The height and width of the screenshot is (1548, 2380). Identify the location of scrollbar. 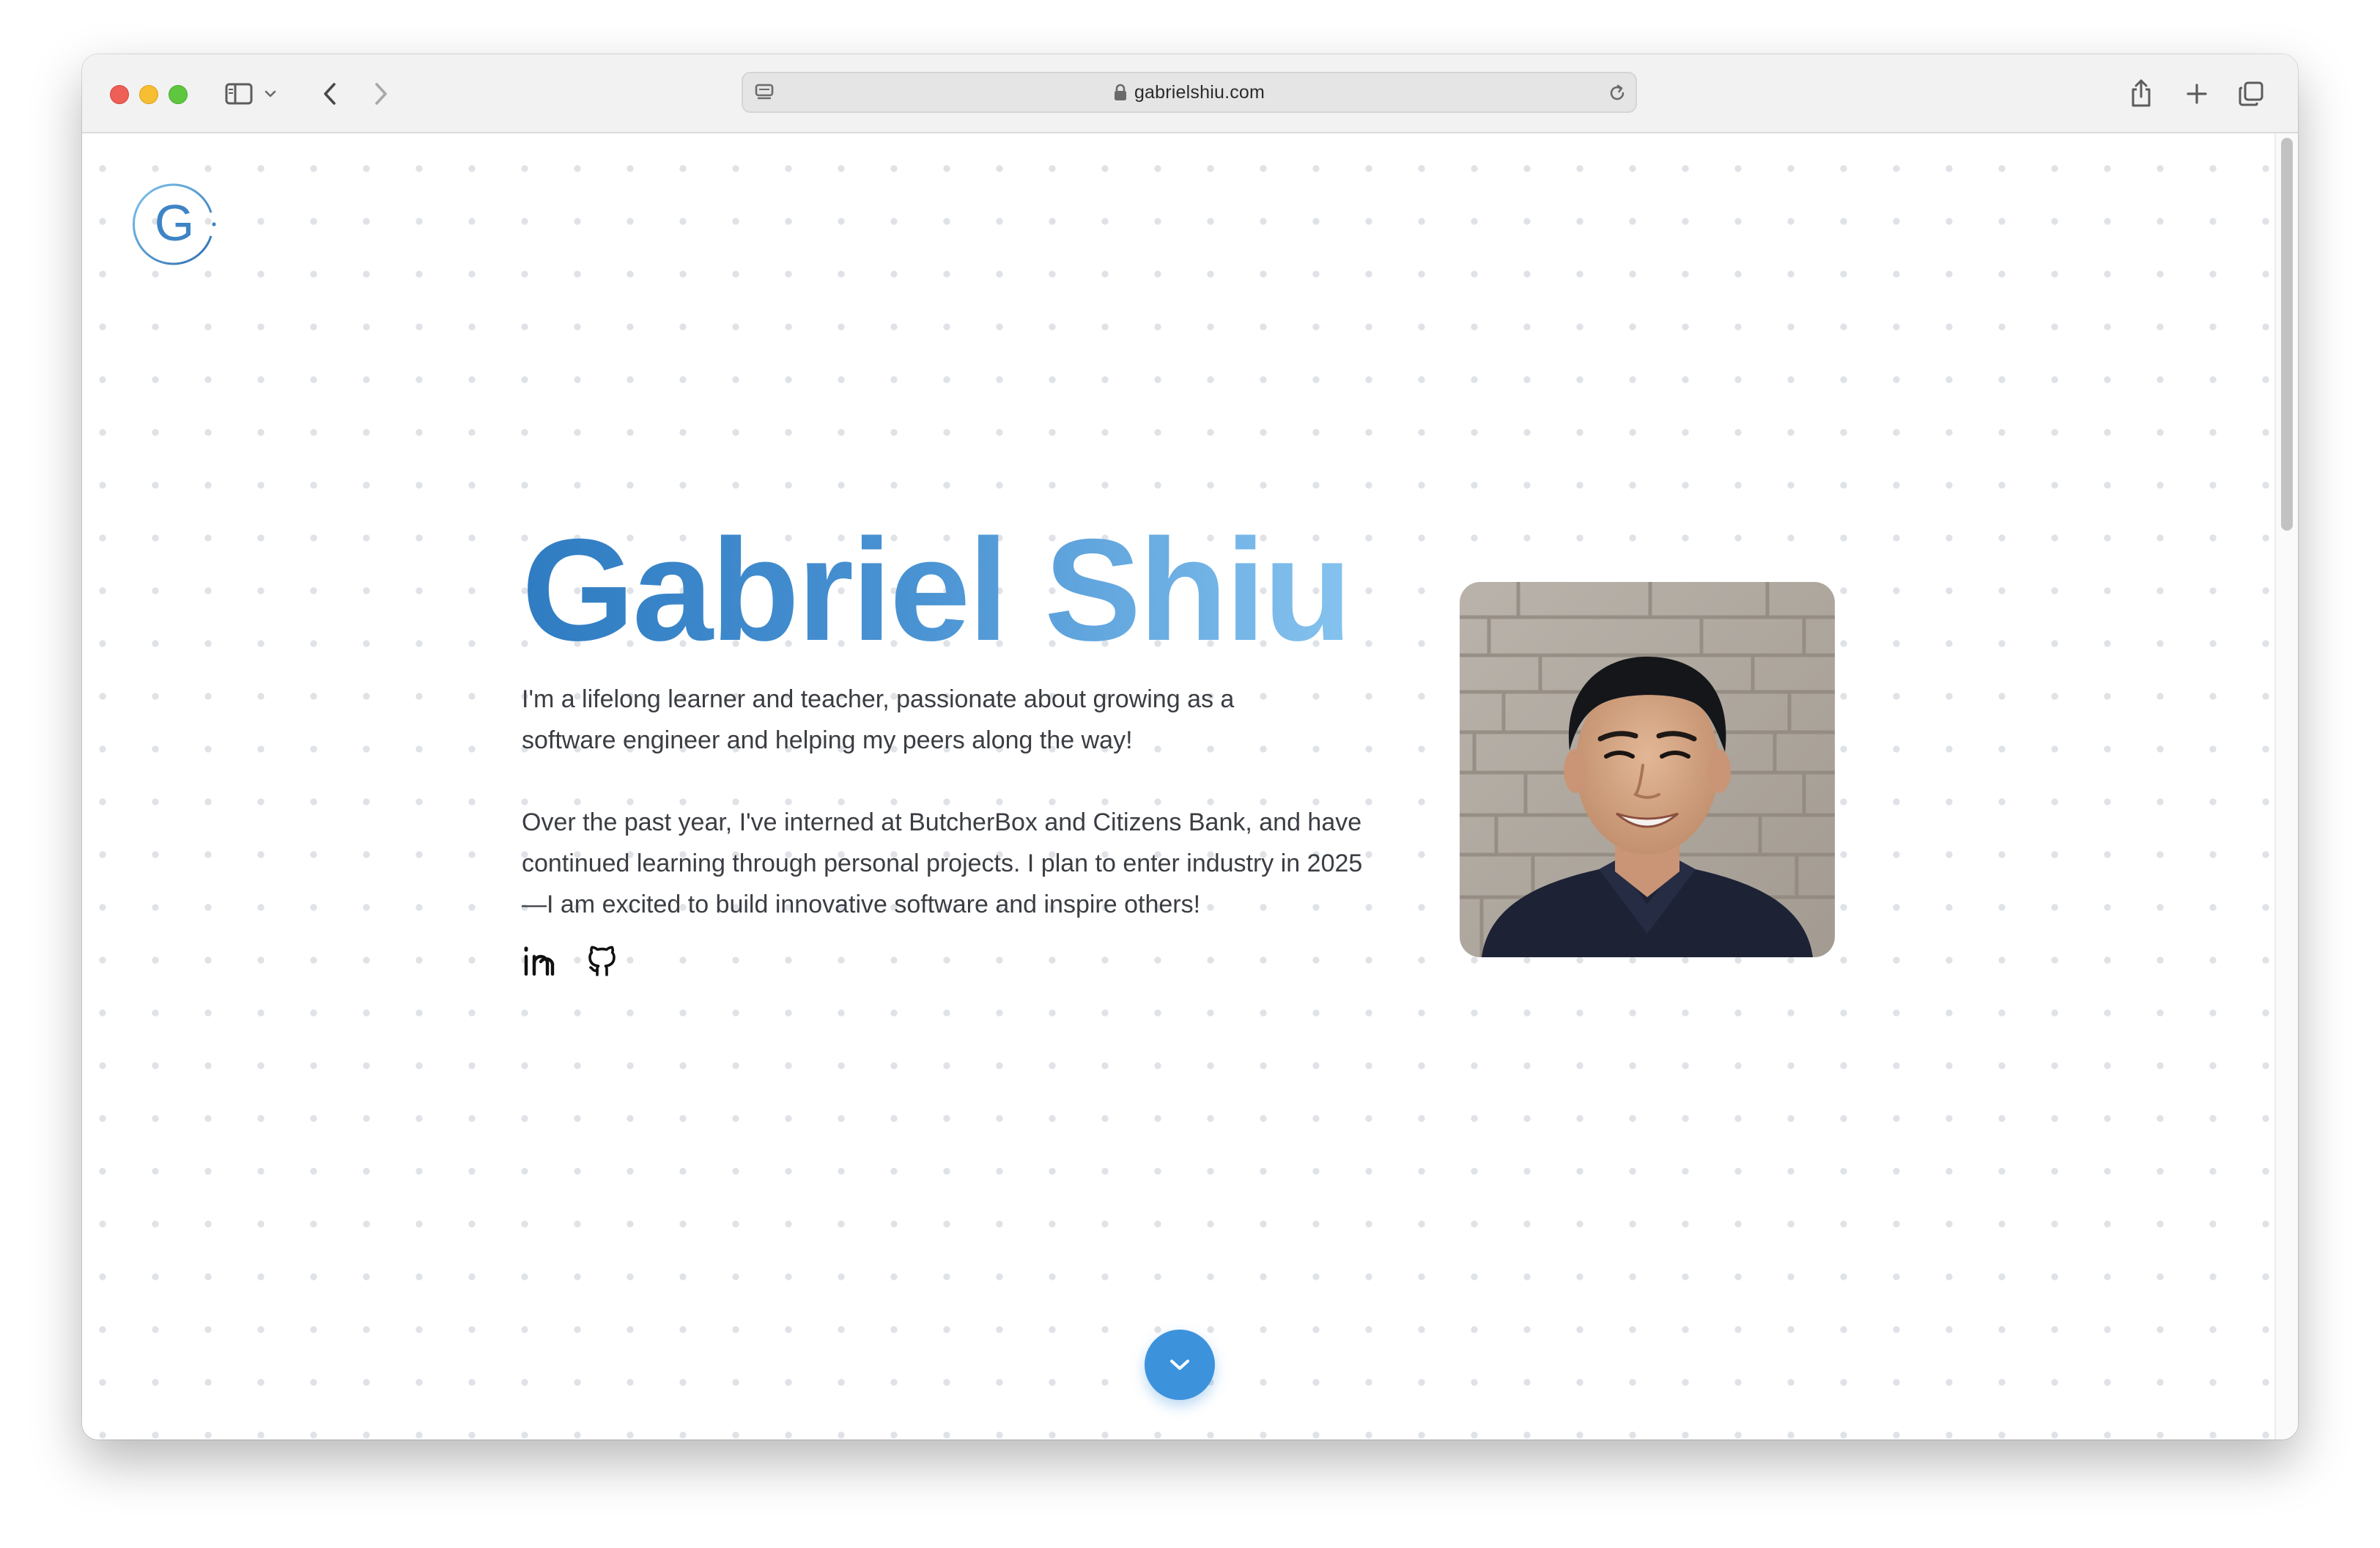
(2286, 786).